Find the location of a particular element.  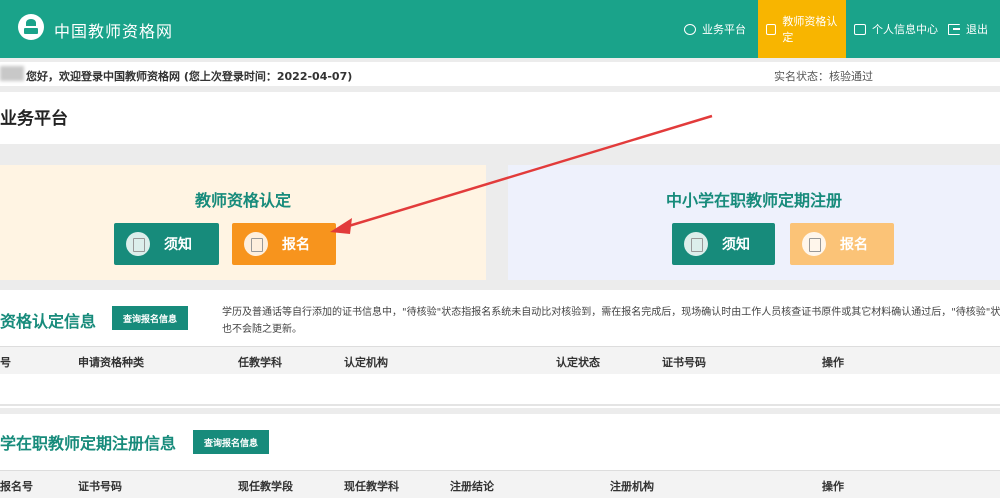

page-title: 业务平台 is located at coordinates (34, 119).